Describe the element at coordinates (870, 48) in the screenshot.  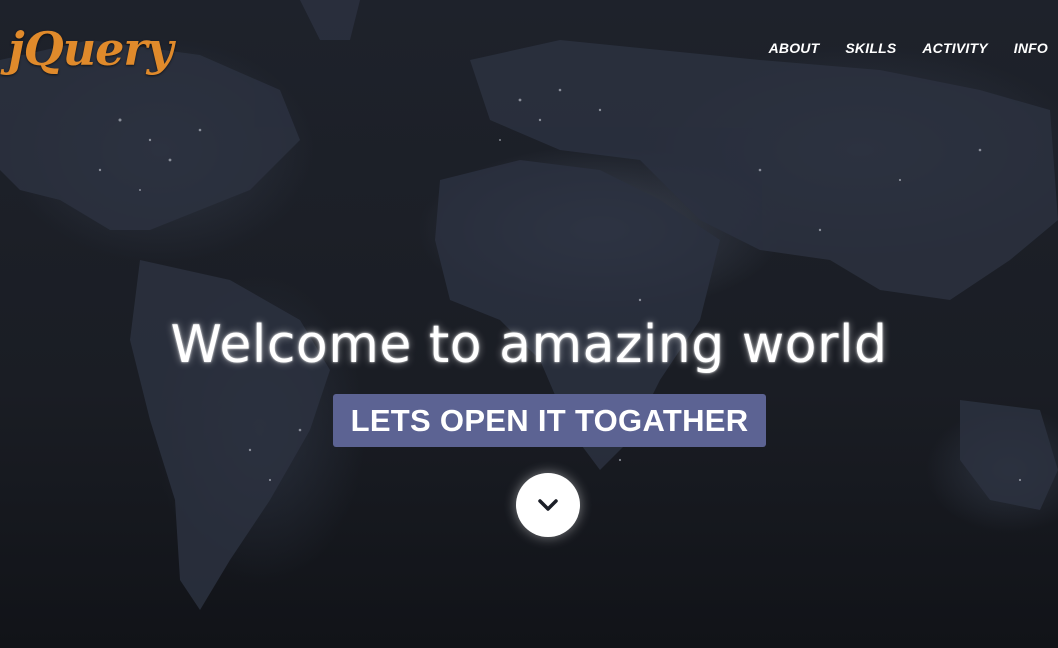
I see `nav-item-skills: SKILLS` at that location.